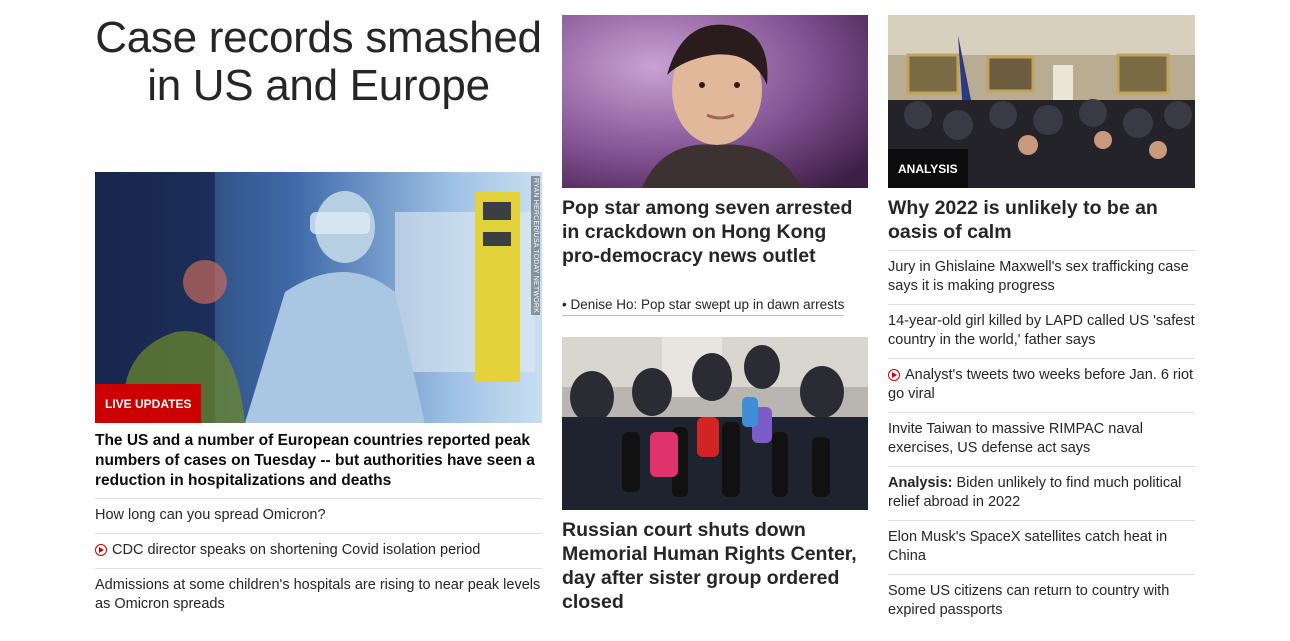 Image resolution: width=1290 pixels, height=641 pixels. I want to click on capitol-riot-image: ANALYSIS, so click(1041, 101).